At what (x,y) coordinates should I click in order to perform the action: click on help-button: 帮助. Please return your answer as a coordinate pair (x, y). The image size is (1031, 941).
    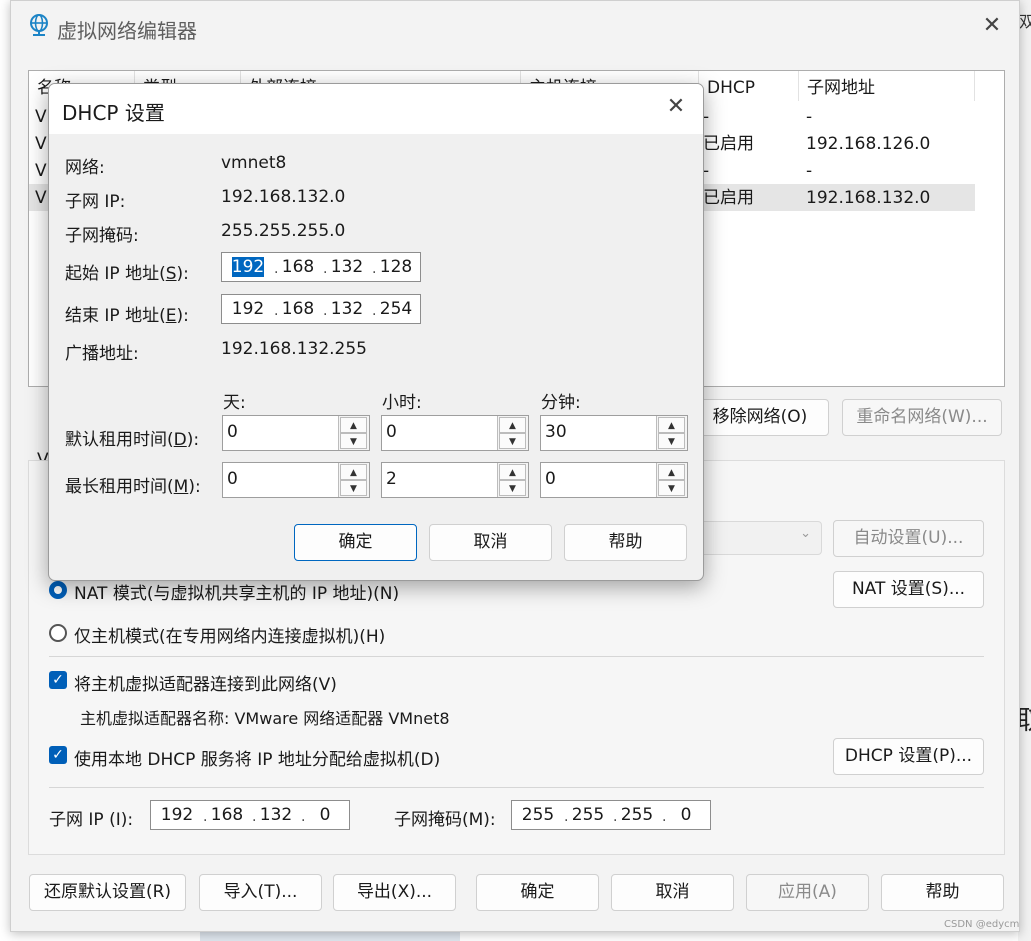
    Looking at the image, I should click on (942, 892).